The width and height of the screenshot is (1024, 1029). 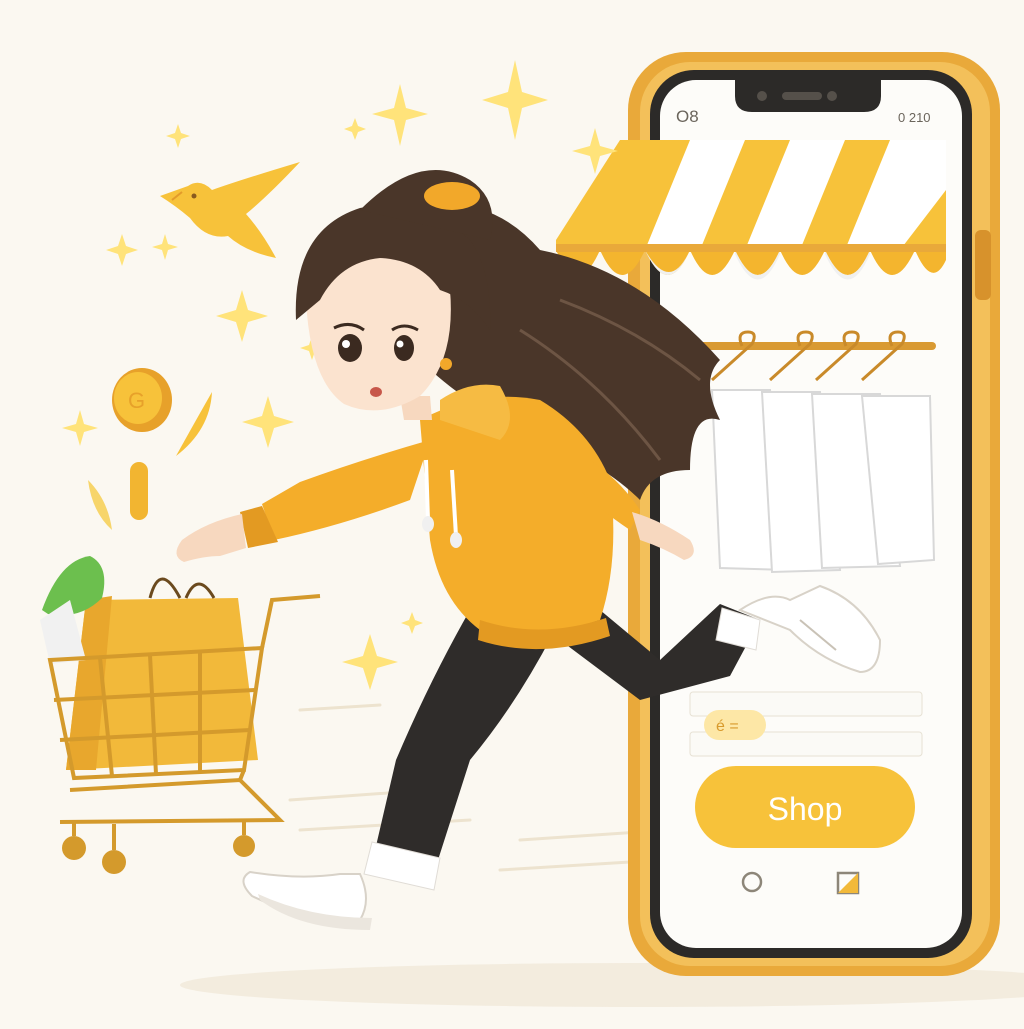 I want to click on shop-button: Shop, so click(x=805, y=807).